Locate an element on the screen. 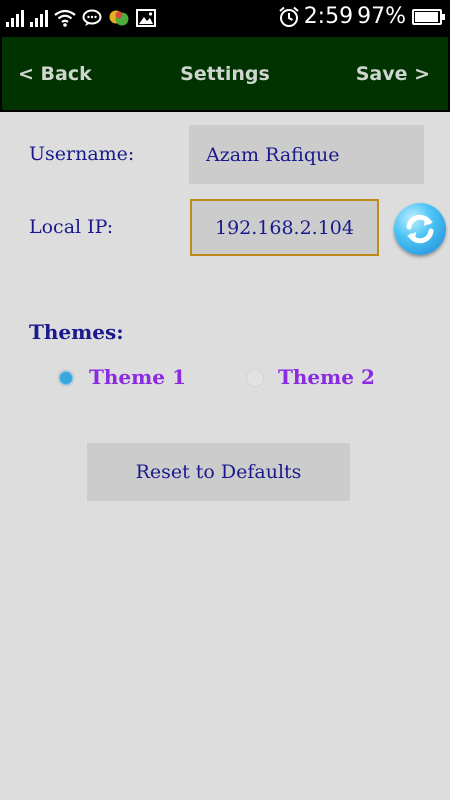  status-icons-right: 2:59 97% is located at coordinates (361, 17).